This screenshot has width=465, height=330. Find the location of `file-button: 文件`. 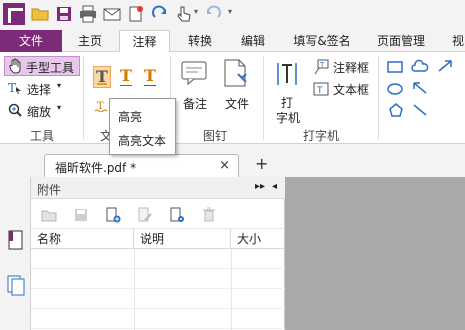

file-button: 文件 is located at coordinates (237, 103).